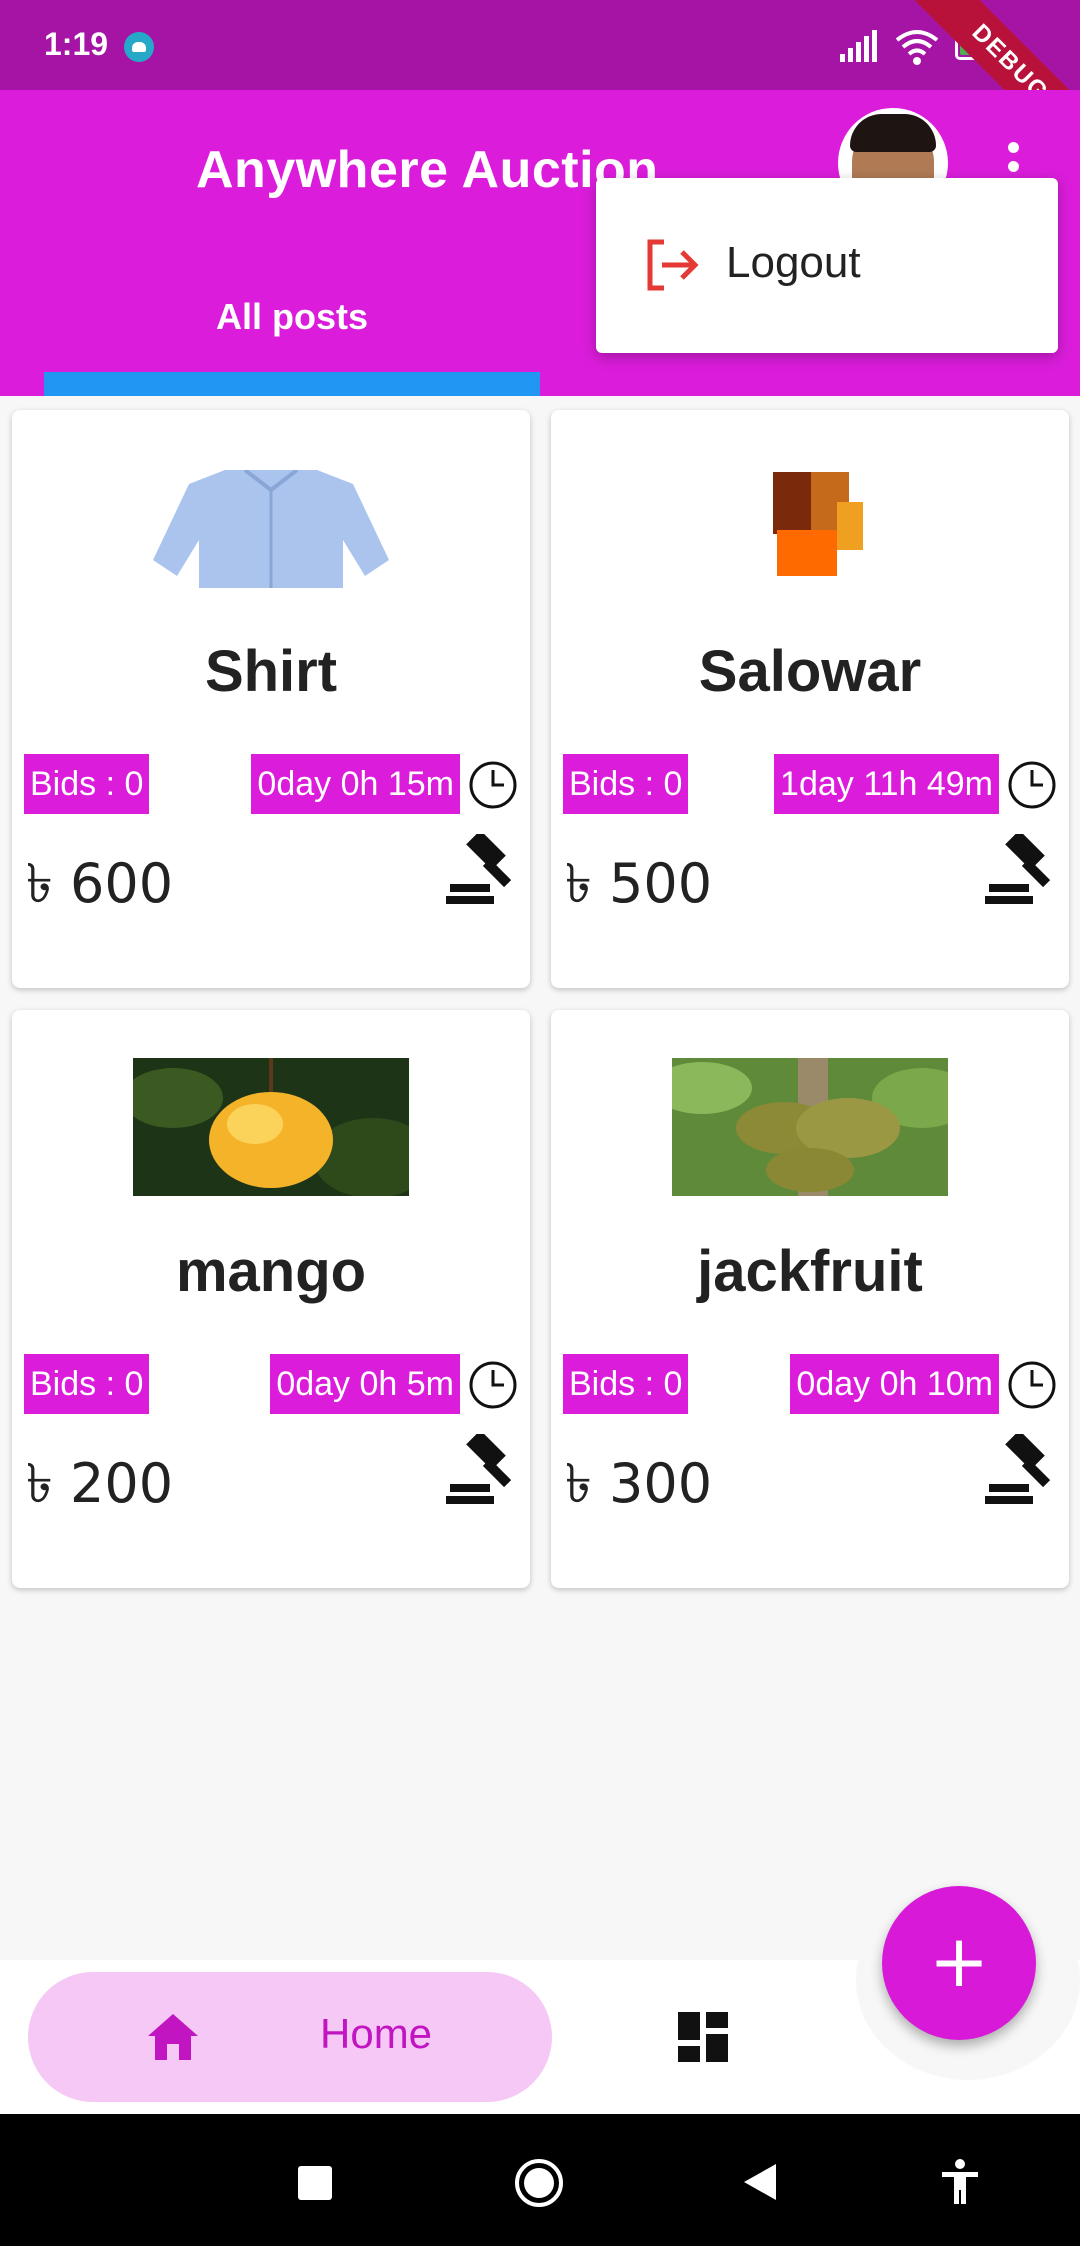 The image size is (1080, 2246). What do you see at coordinates (540, 86) in the screenshot?
I see `status-bar: 1:19 29 DEBUG` at bounding box center [540, 86].